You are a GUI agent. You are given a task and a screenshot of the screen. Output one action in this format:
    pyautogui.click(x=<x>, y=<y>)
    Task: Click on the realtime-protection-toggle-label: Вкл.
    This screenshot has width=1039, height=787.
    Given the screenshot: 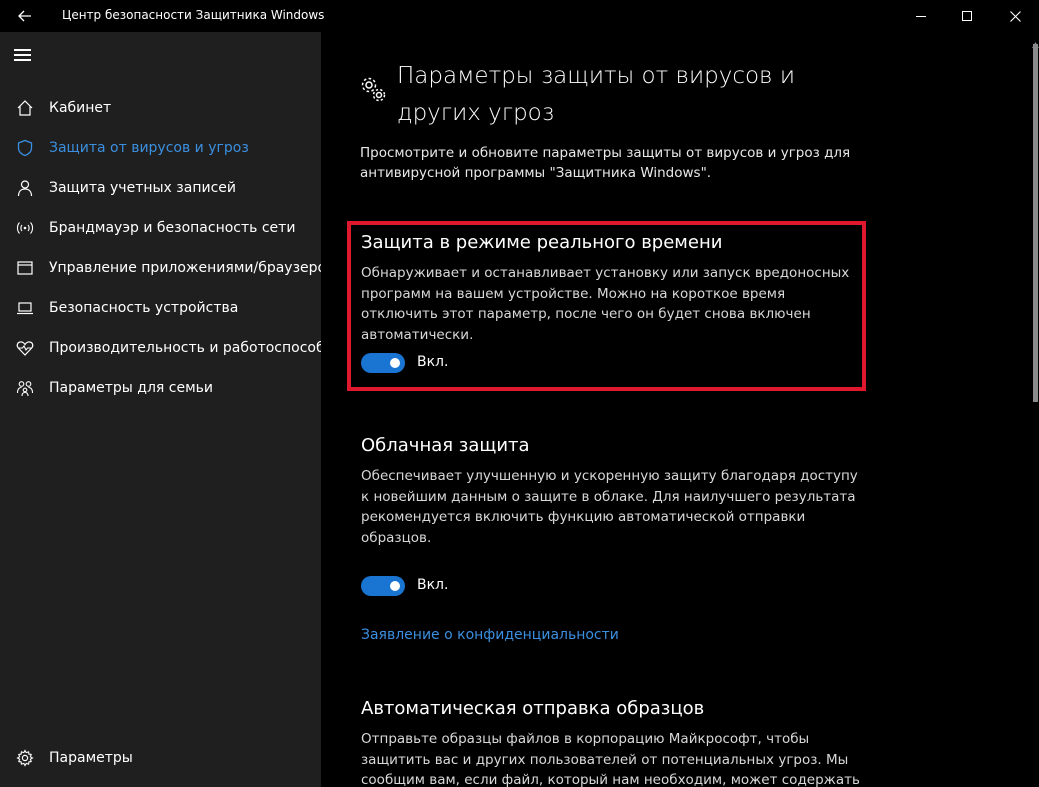 What is the action you would take?
    pyautogui.click(x=433, y=362)
    